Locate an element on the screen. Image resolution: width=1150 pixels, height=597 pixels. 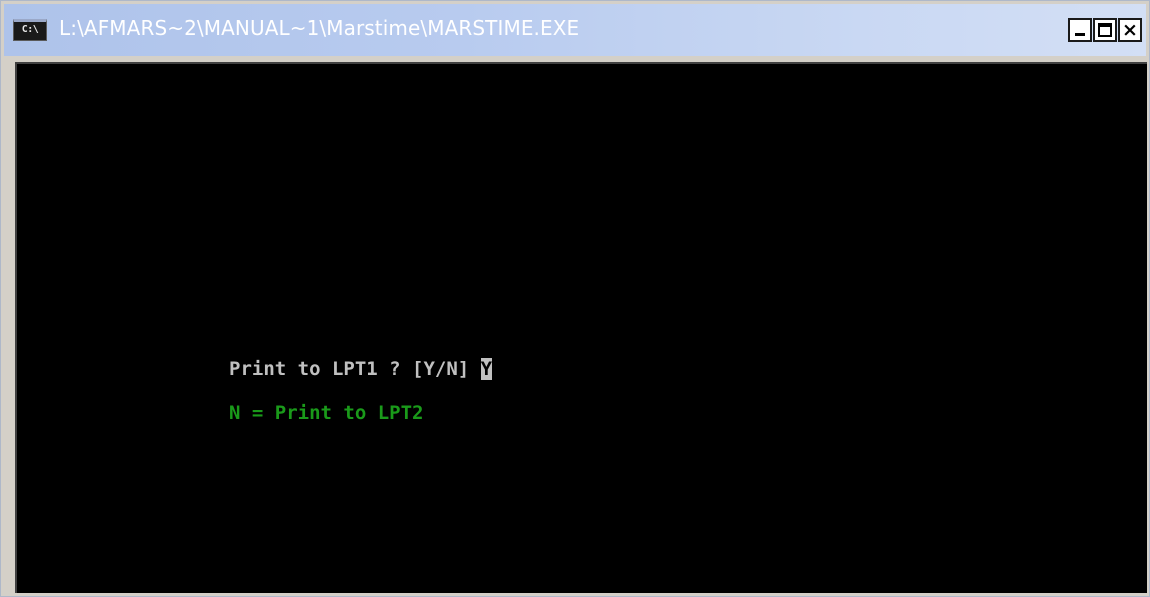
maximize-button is located at coordinates (1105, 30).